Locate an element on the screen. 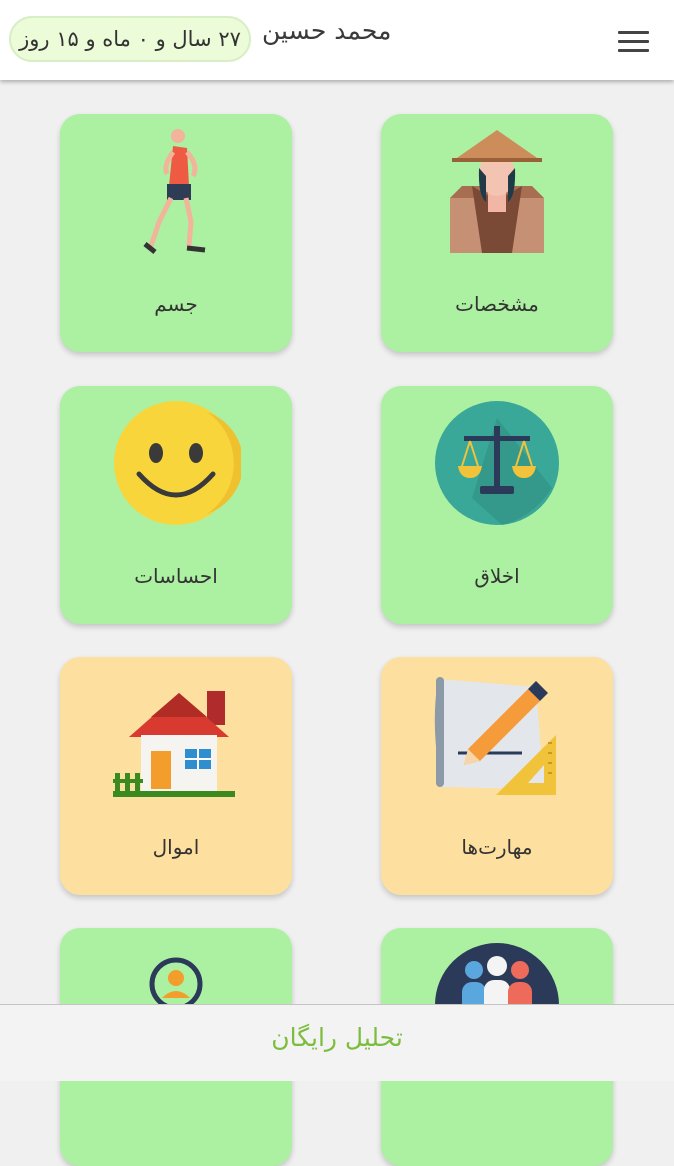  tile-assets: اموال is located at coordinates (176, 776).